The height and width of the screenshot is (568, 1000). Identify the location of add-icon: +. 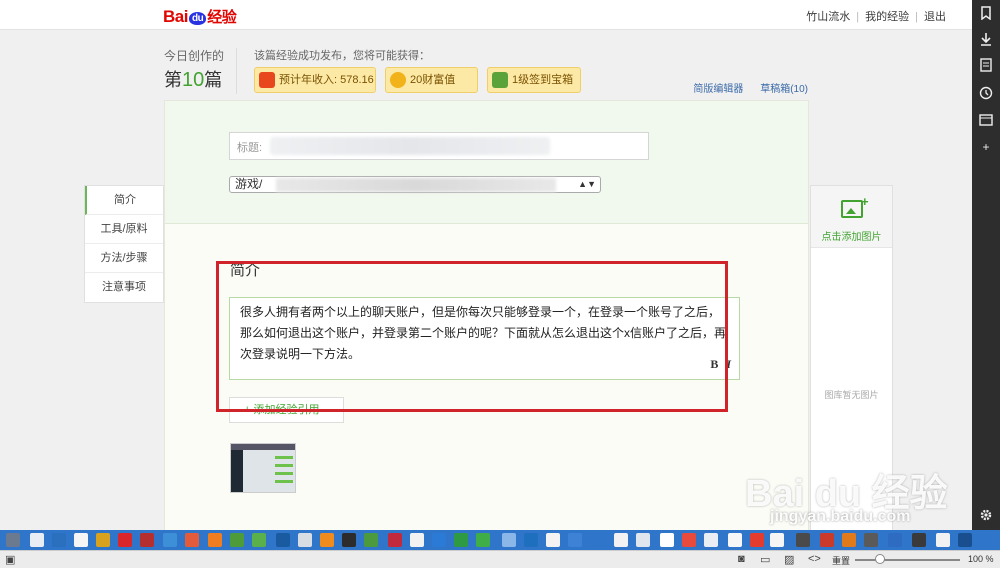
(986, 147).